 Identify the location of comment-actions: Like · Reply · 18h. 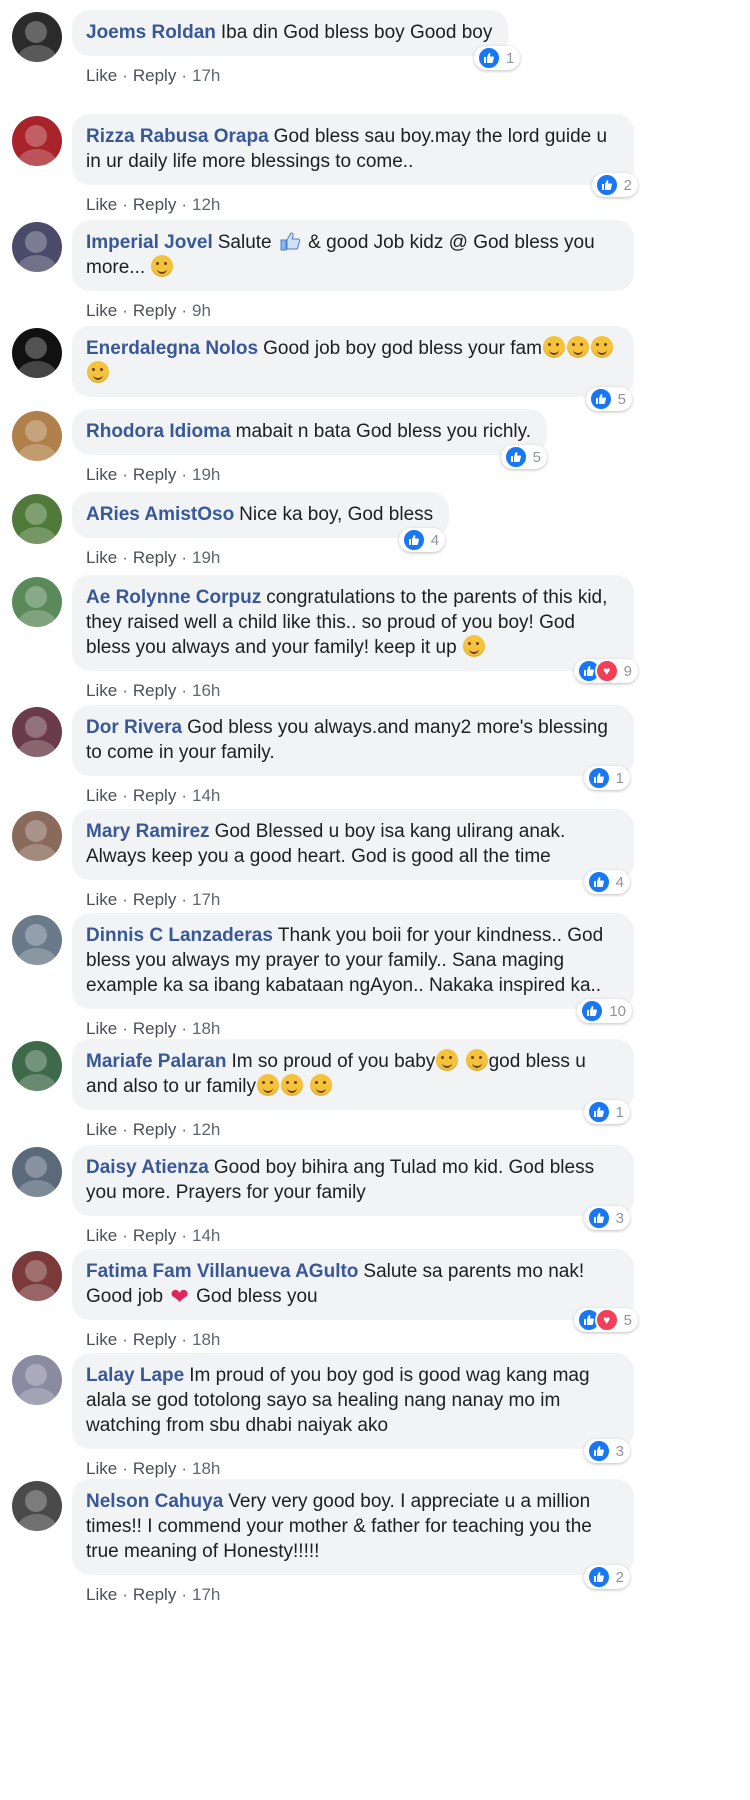
(411, 1336).